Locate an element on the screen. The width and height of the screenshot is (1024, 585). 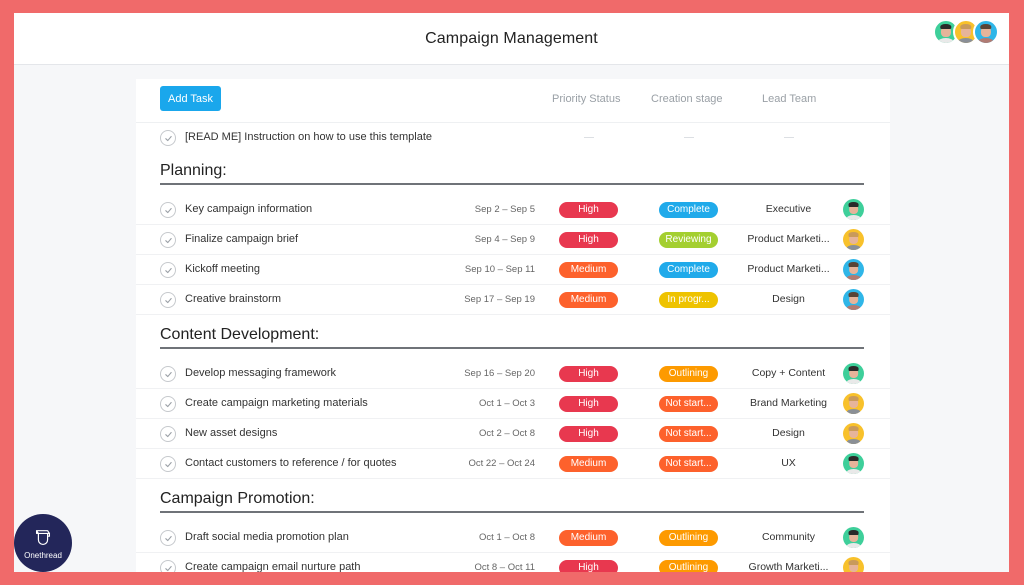
lead-team: Executive is located at coordinates (788, 209).